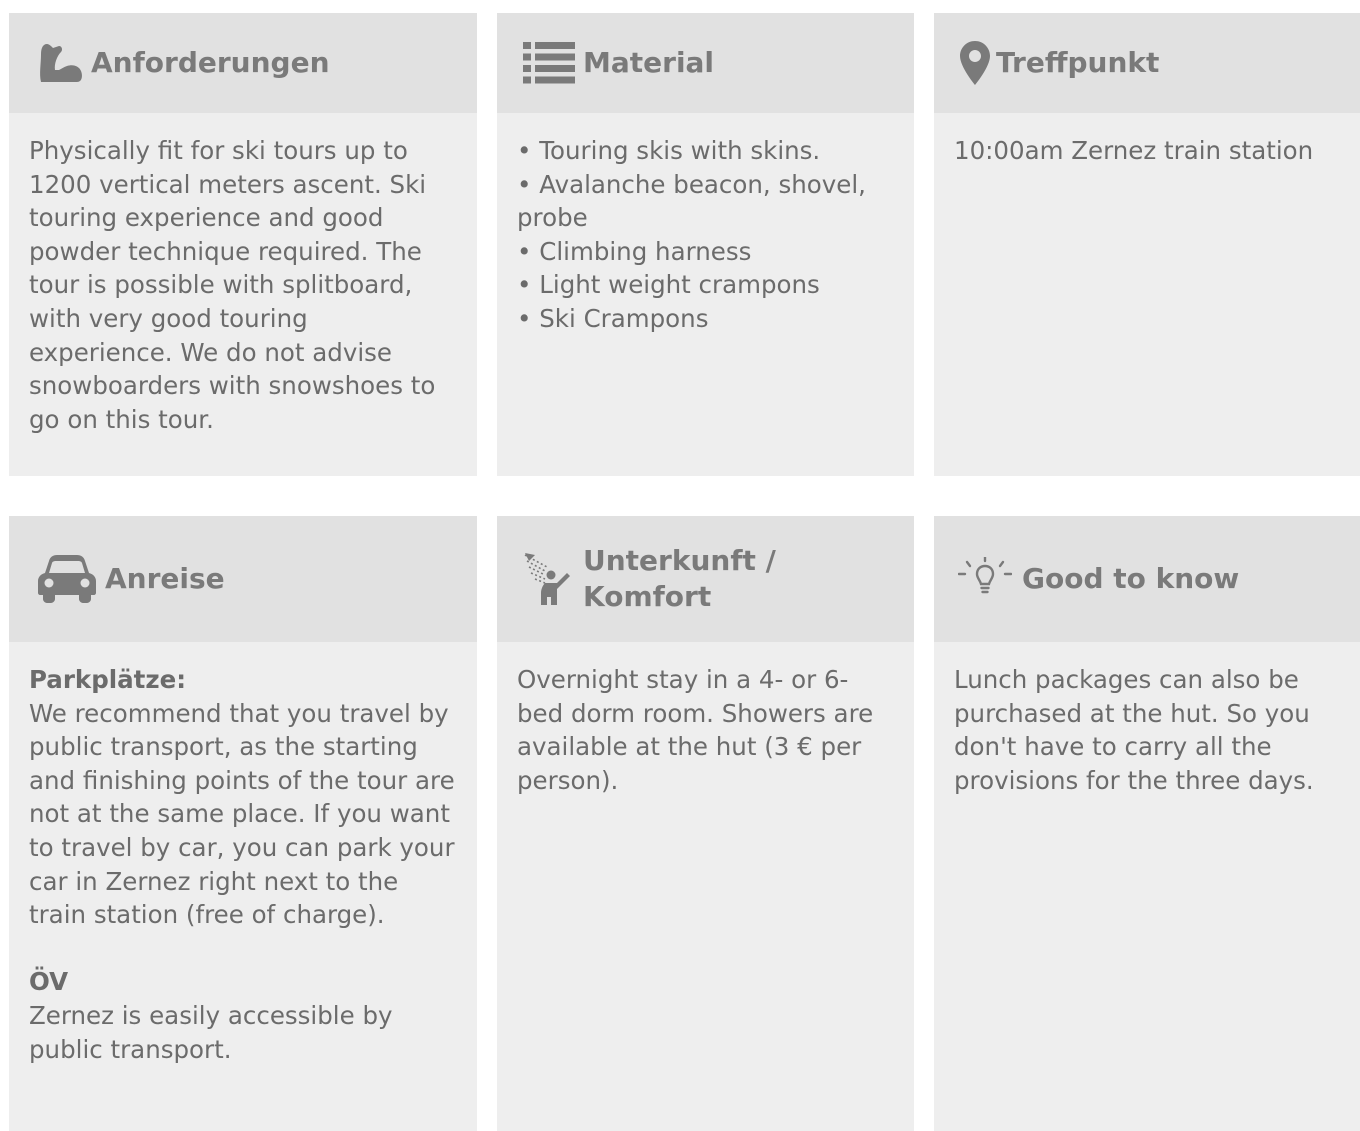 Image resolution: width=1360 pixels, height=1131 pixels. Describe the element at coordinates (60, 63) in the screenshot. I see `flexed-arm-icon` at that location.